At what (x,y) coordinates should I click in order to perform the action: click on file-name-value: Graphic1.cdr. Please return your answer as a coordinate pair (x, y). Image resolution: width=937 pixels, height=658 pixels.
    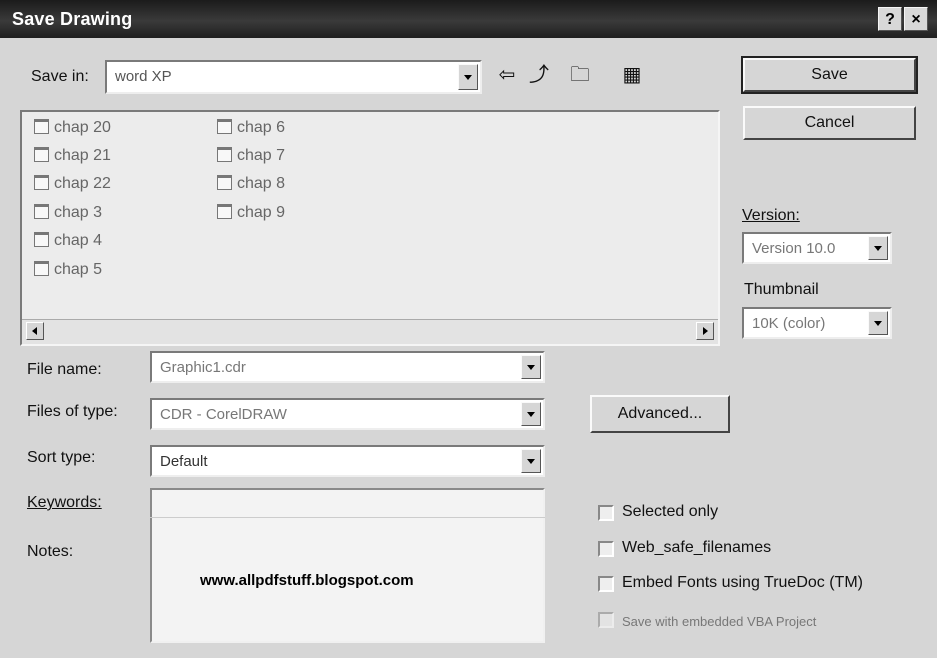
    Looking at the image, I should click on (203, 367).